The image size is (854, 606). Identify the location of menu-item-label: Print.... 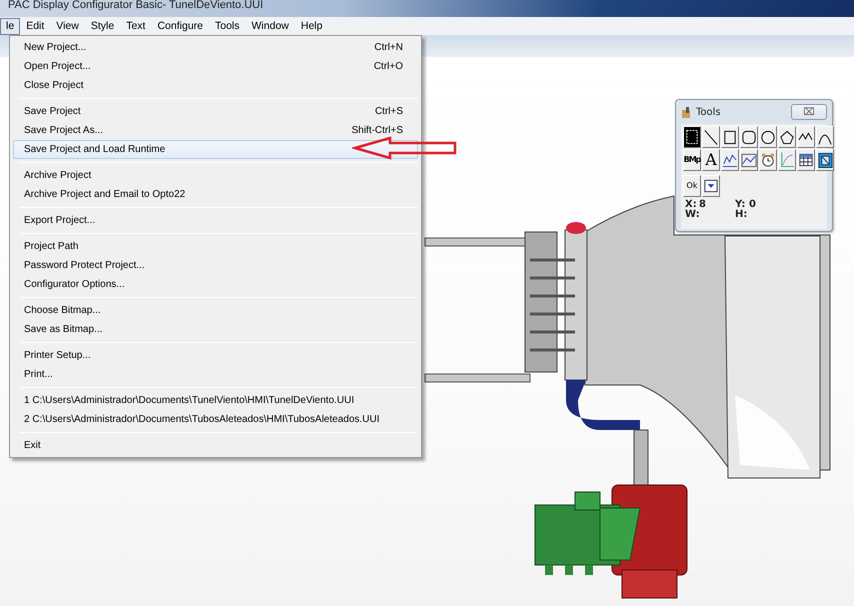
(38, 375).